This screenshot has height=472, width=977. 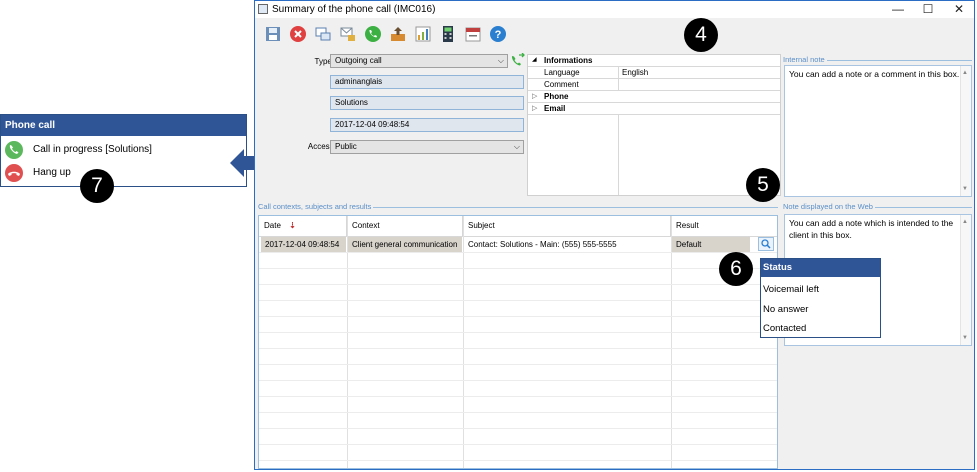 What do you see at coordinates (427, 82) in the screenshot?
I see `from-field: adminanglais` at bounding box center [427, 82].